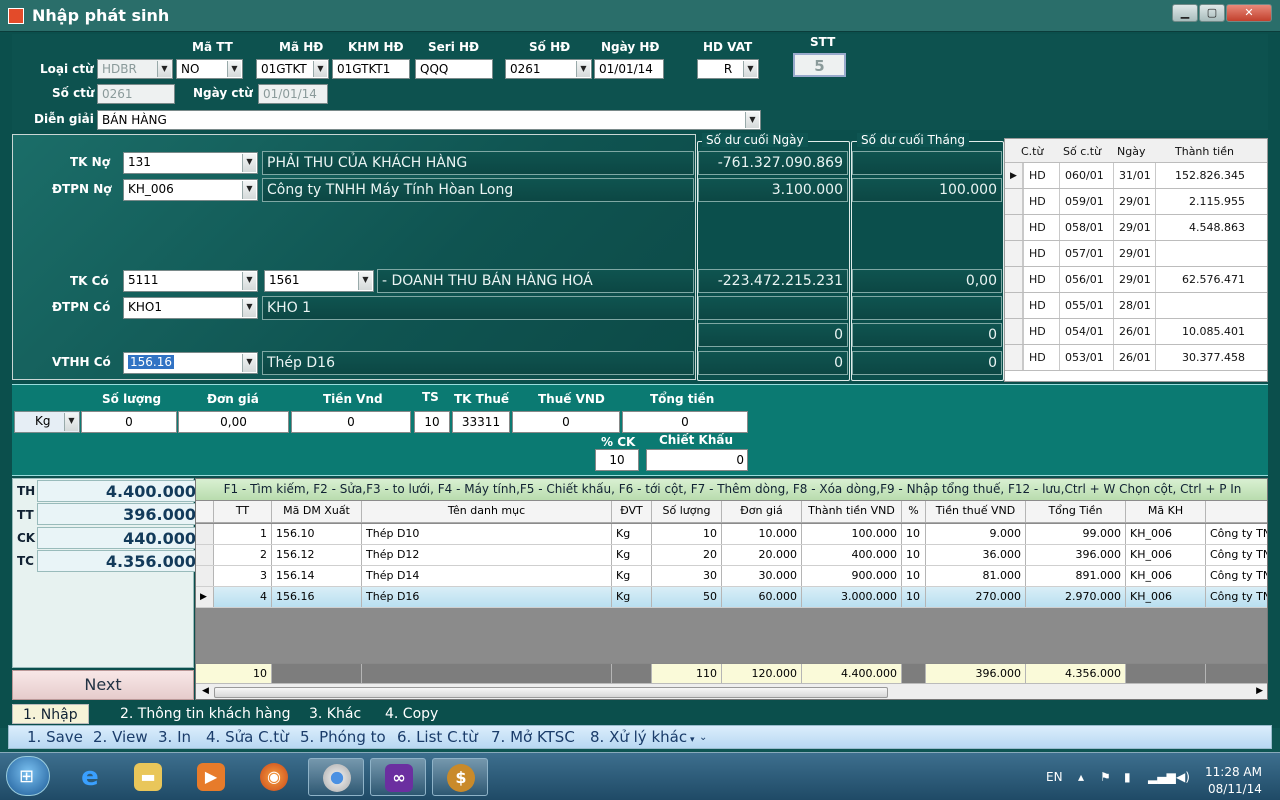  What do you see at coordinates (762, 597) in the screenshot?
I see `table-cell: 60.000` at bounding box center [762, 597].